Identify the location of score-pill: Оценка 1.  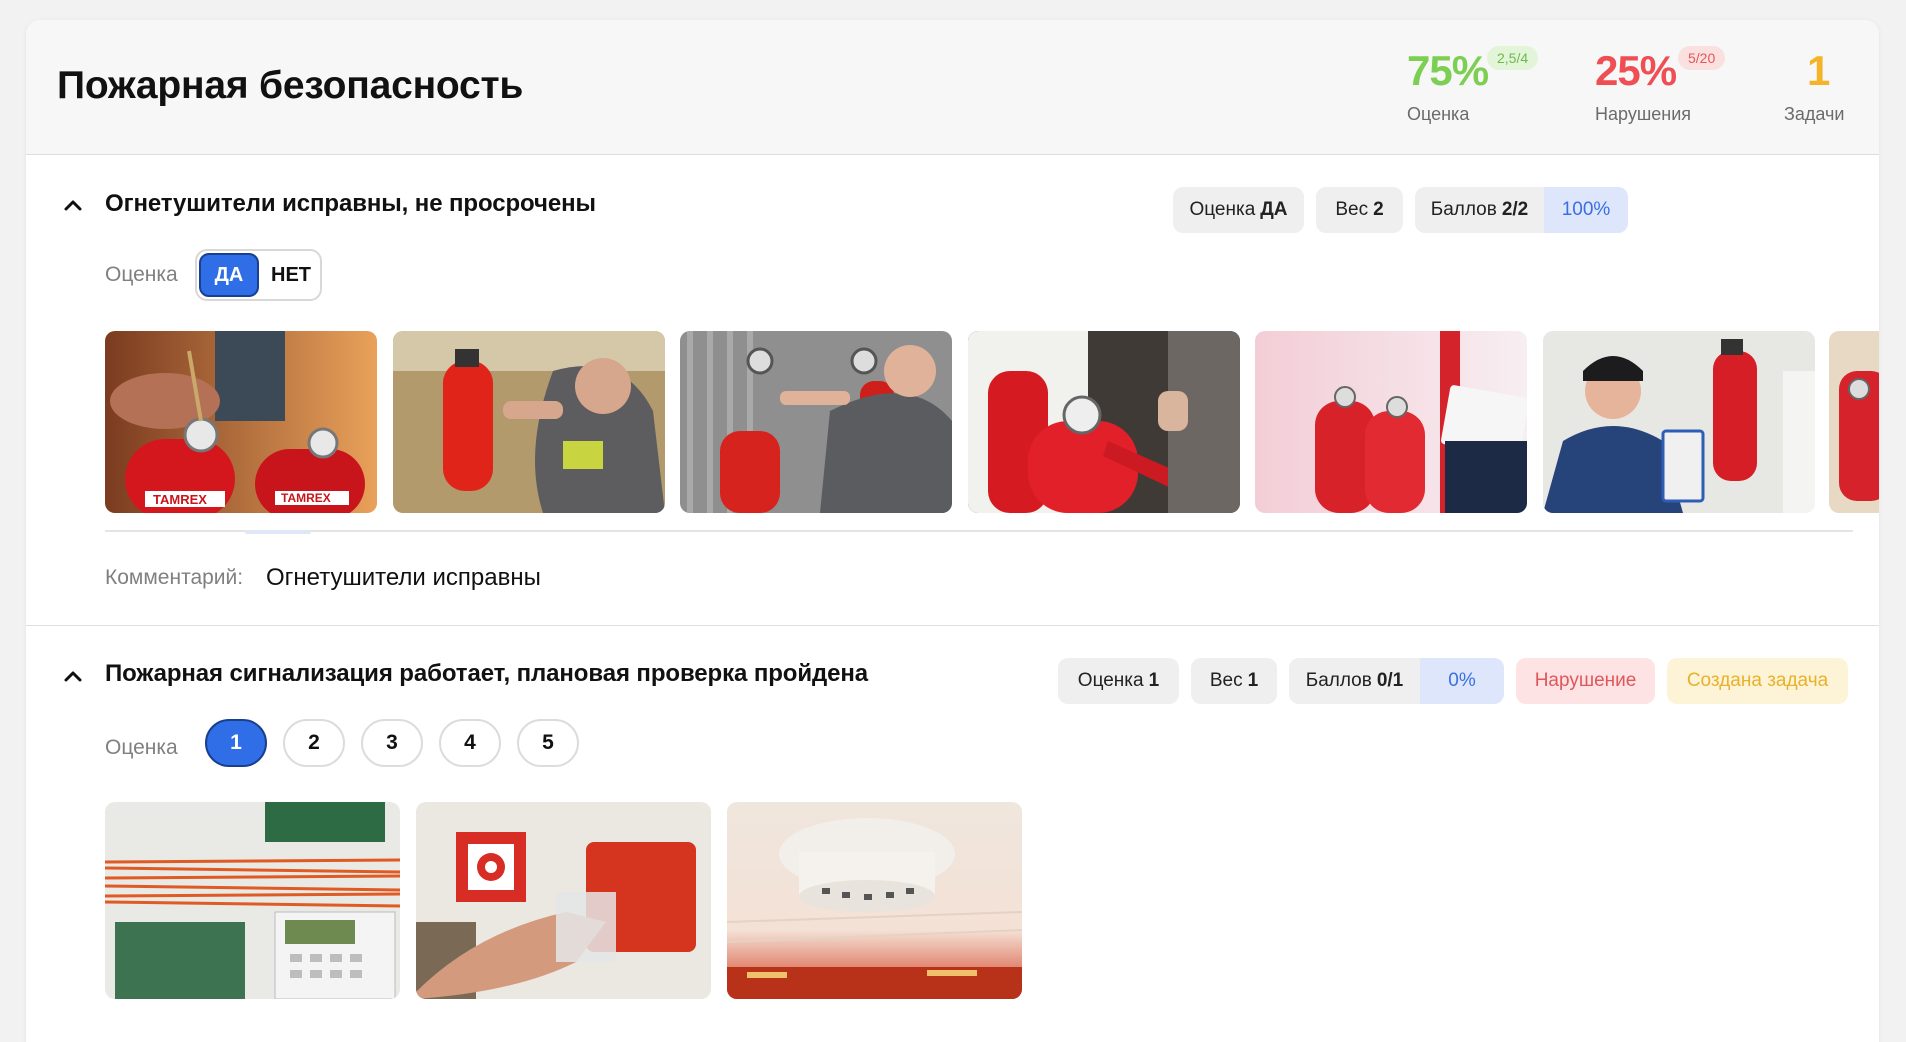
(1118, 681).